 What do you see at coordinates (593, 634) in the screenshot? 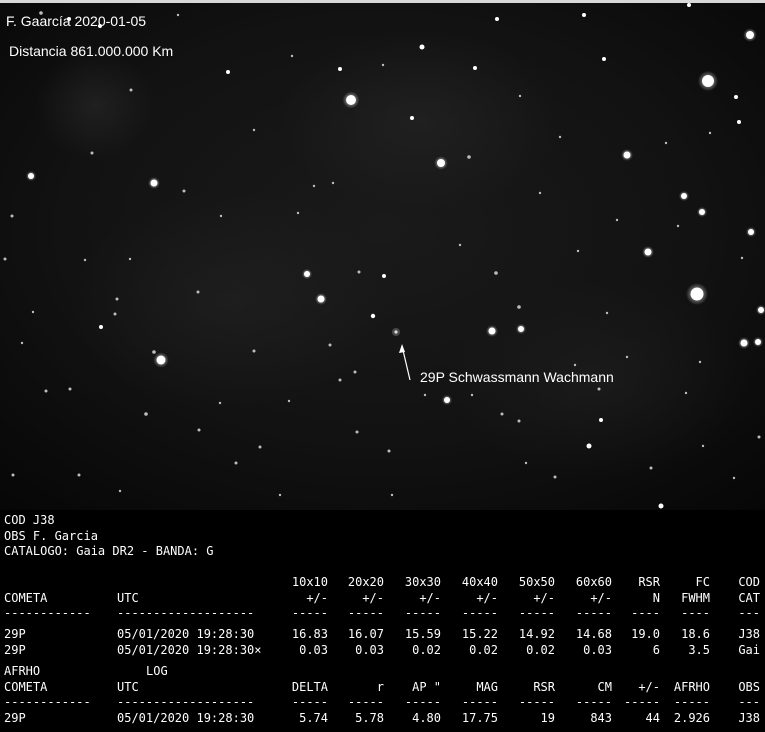
I see `table-cell: 14.68` at bounding box center [593, 634].